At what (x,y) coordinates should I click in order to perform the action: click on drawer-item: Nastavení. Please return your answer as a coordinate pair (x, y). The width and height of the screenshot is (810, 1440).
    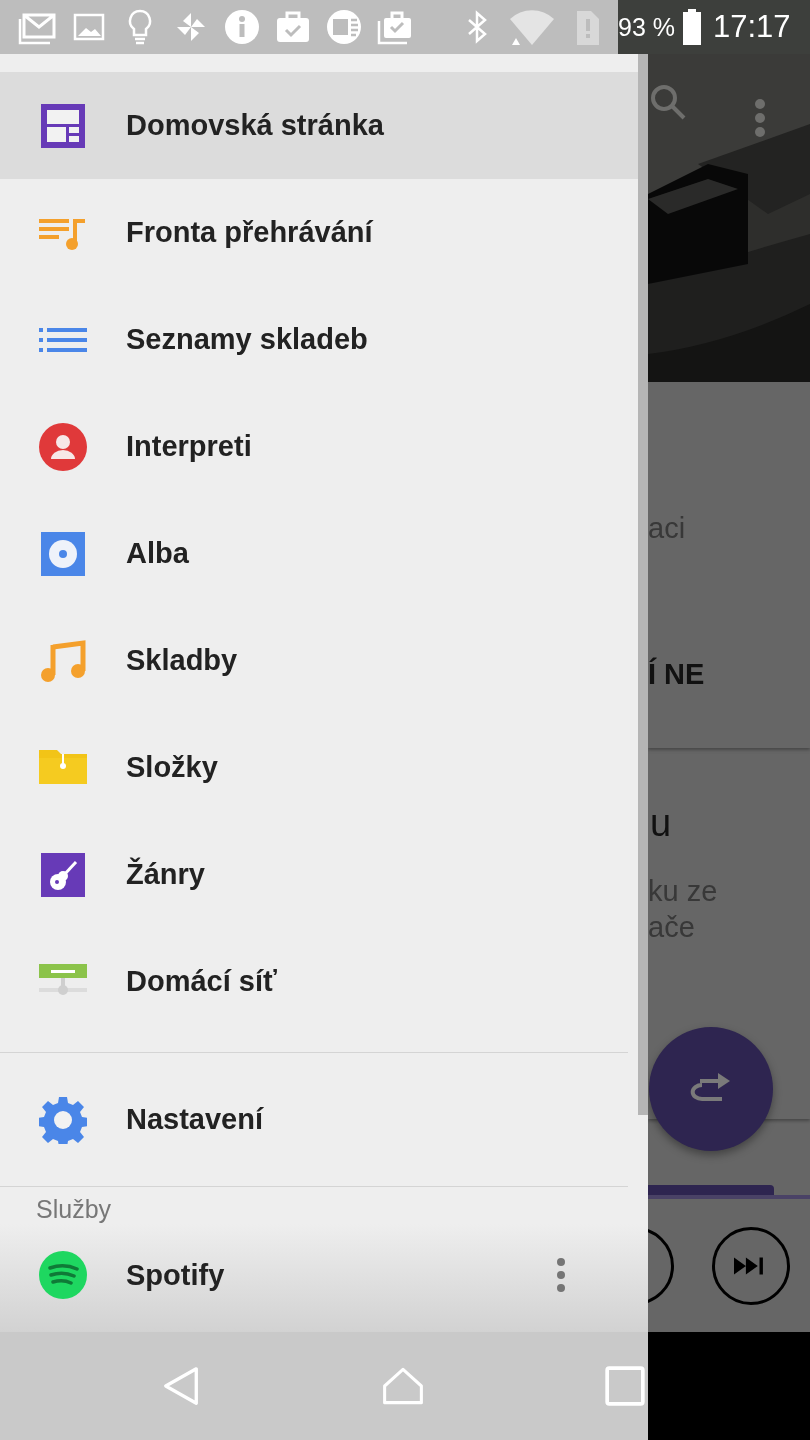
    Looking at the image, I should click on (319, 1119).